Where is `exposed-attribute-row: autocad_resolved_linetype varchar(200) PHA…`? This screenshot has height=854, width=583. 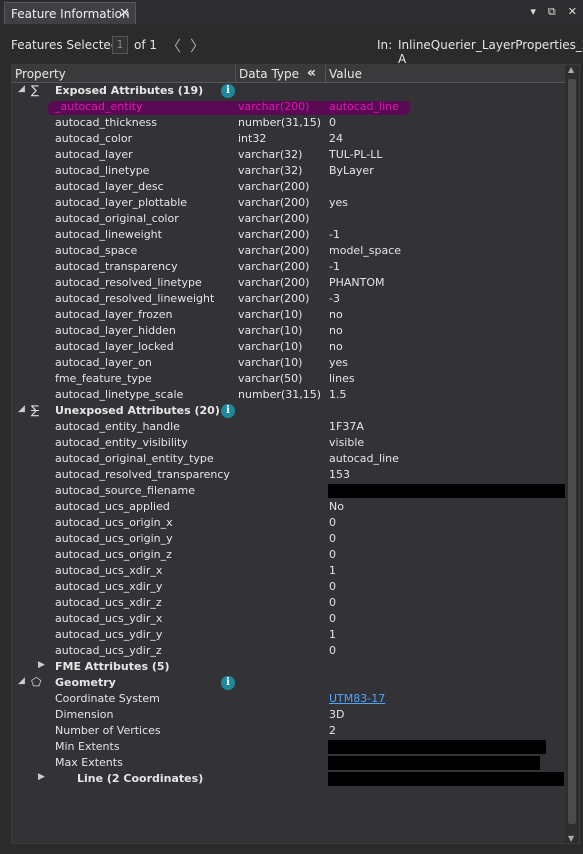
exposed-attribute-row: autocad_resolved_linetype varchar(200) PHA… is located at coordinates (289, 283).